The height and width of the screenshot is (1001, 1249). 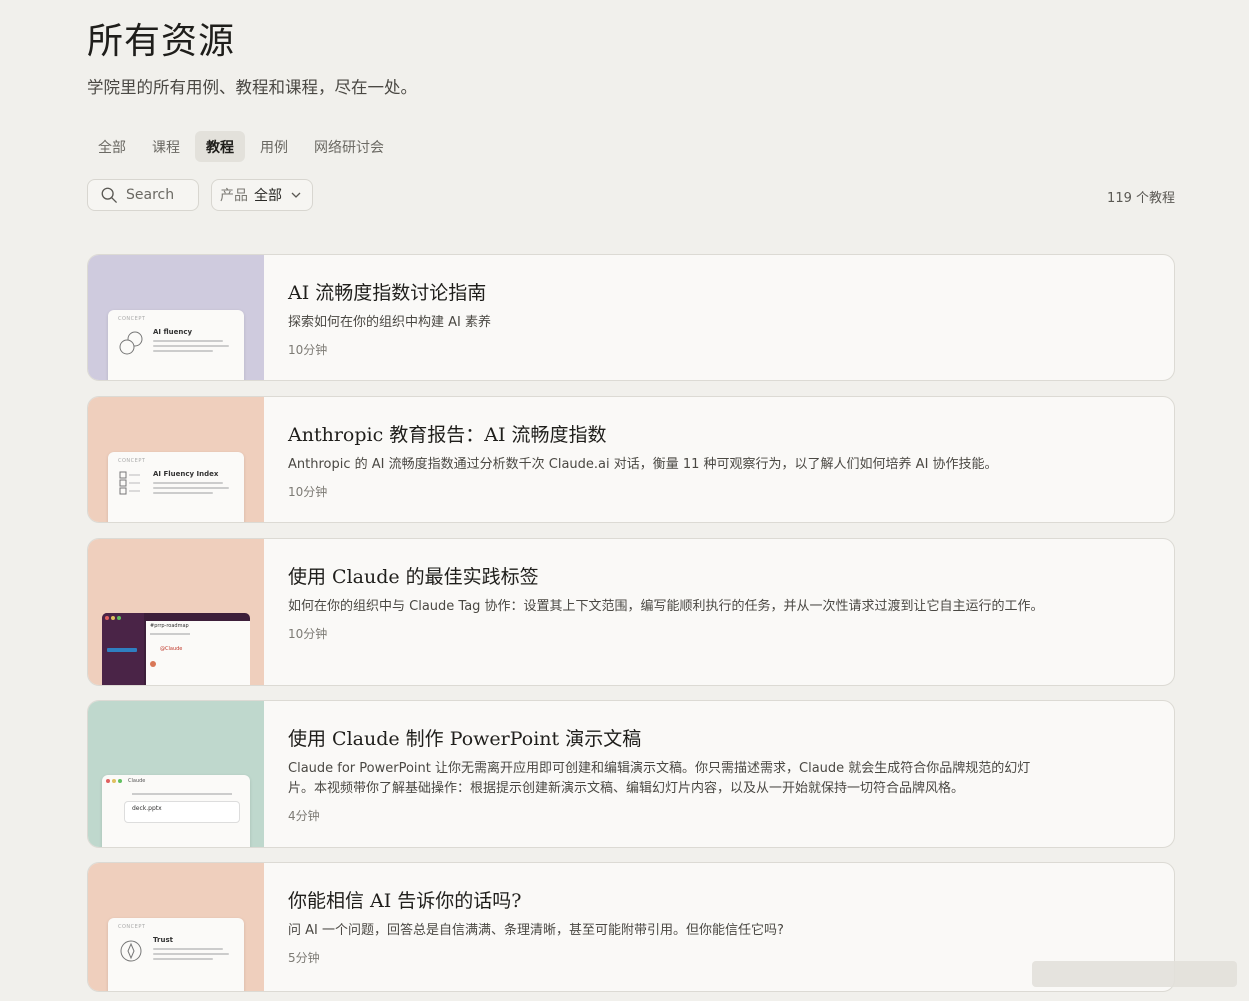 What do you see at coordinates (234, 196) in the screenshot?
I see `filter-label: 产品` at bounding box center [234, 196].